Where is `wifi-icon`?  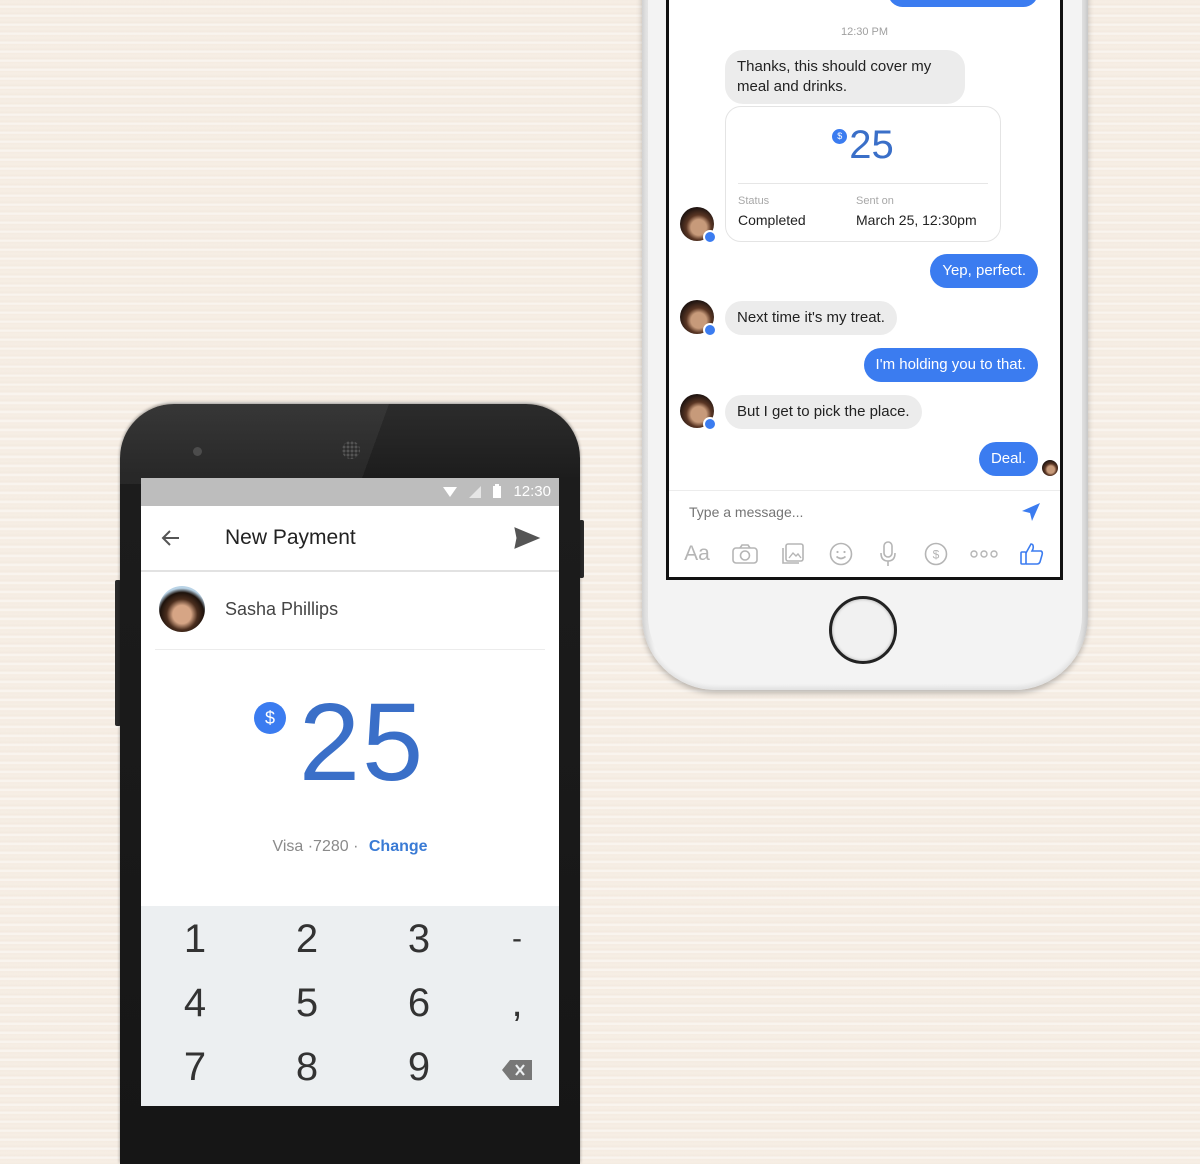
wifi-icon is located at coordinates (450, 493).